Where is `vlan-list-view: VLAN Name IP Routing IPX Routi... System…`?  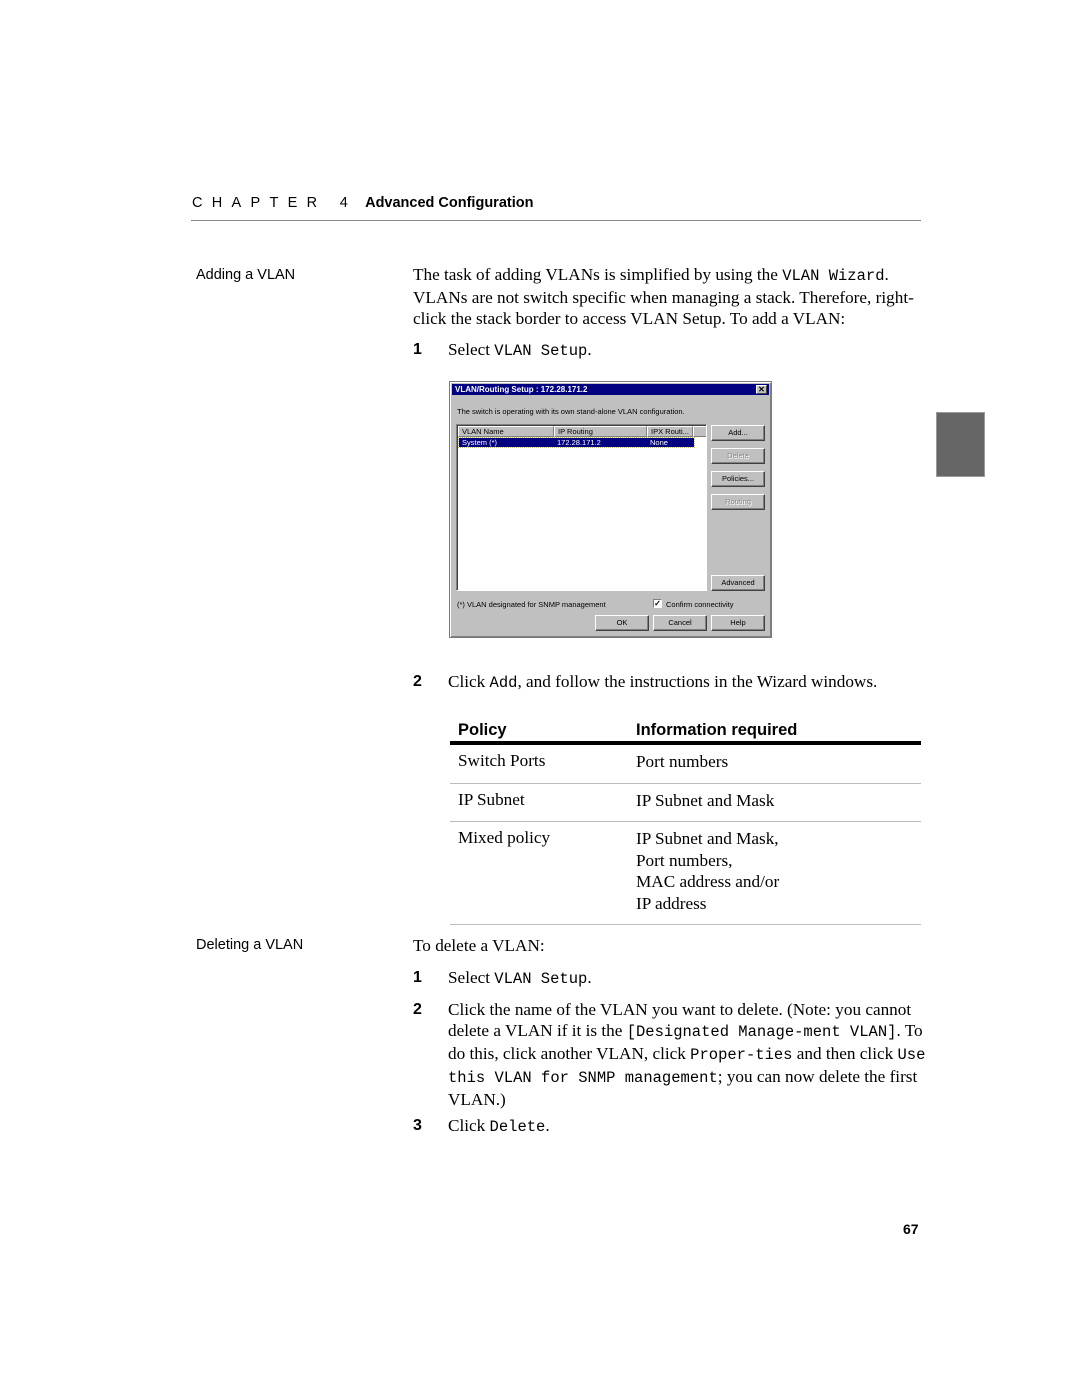 vlan-list-view: VLAN Name IP Routing IPX Routi... System… is located at coordinates (581, 507).